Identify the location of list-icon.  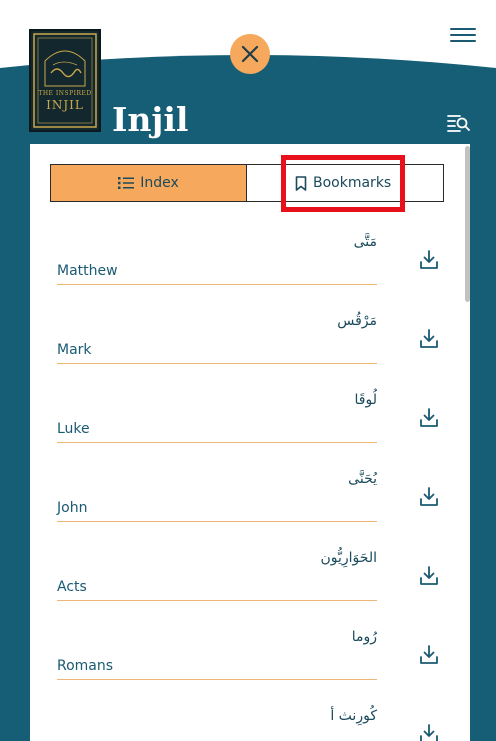
(126, 183).